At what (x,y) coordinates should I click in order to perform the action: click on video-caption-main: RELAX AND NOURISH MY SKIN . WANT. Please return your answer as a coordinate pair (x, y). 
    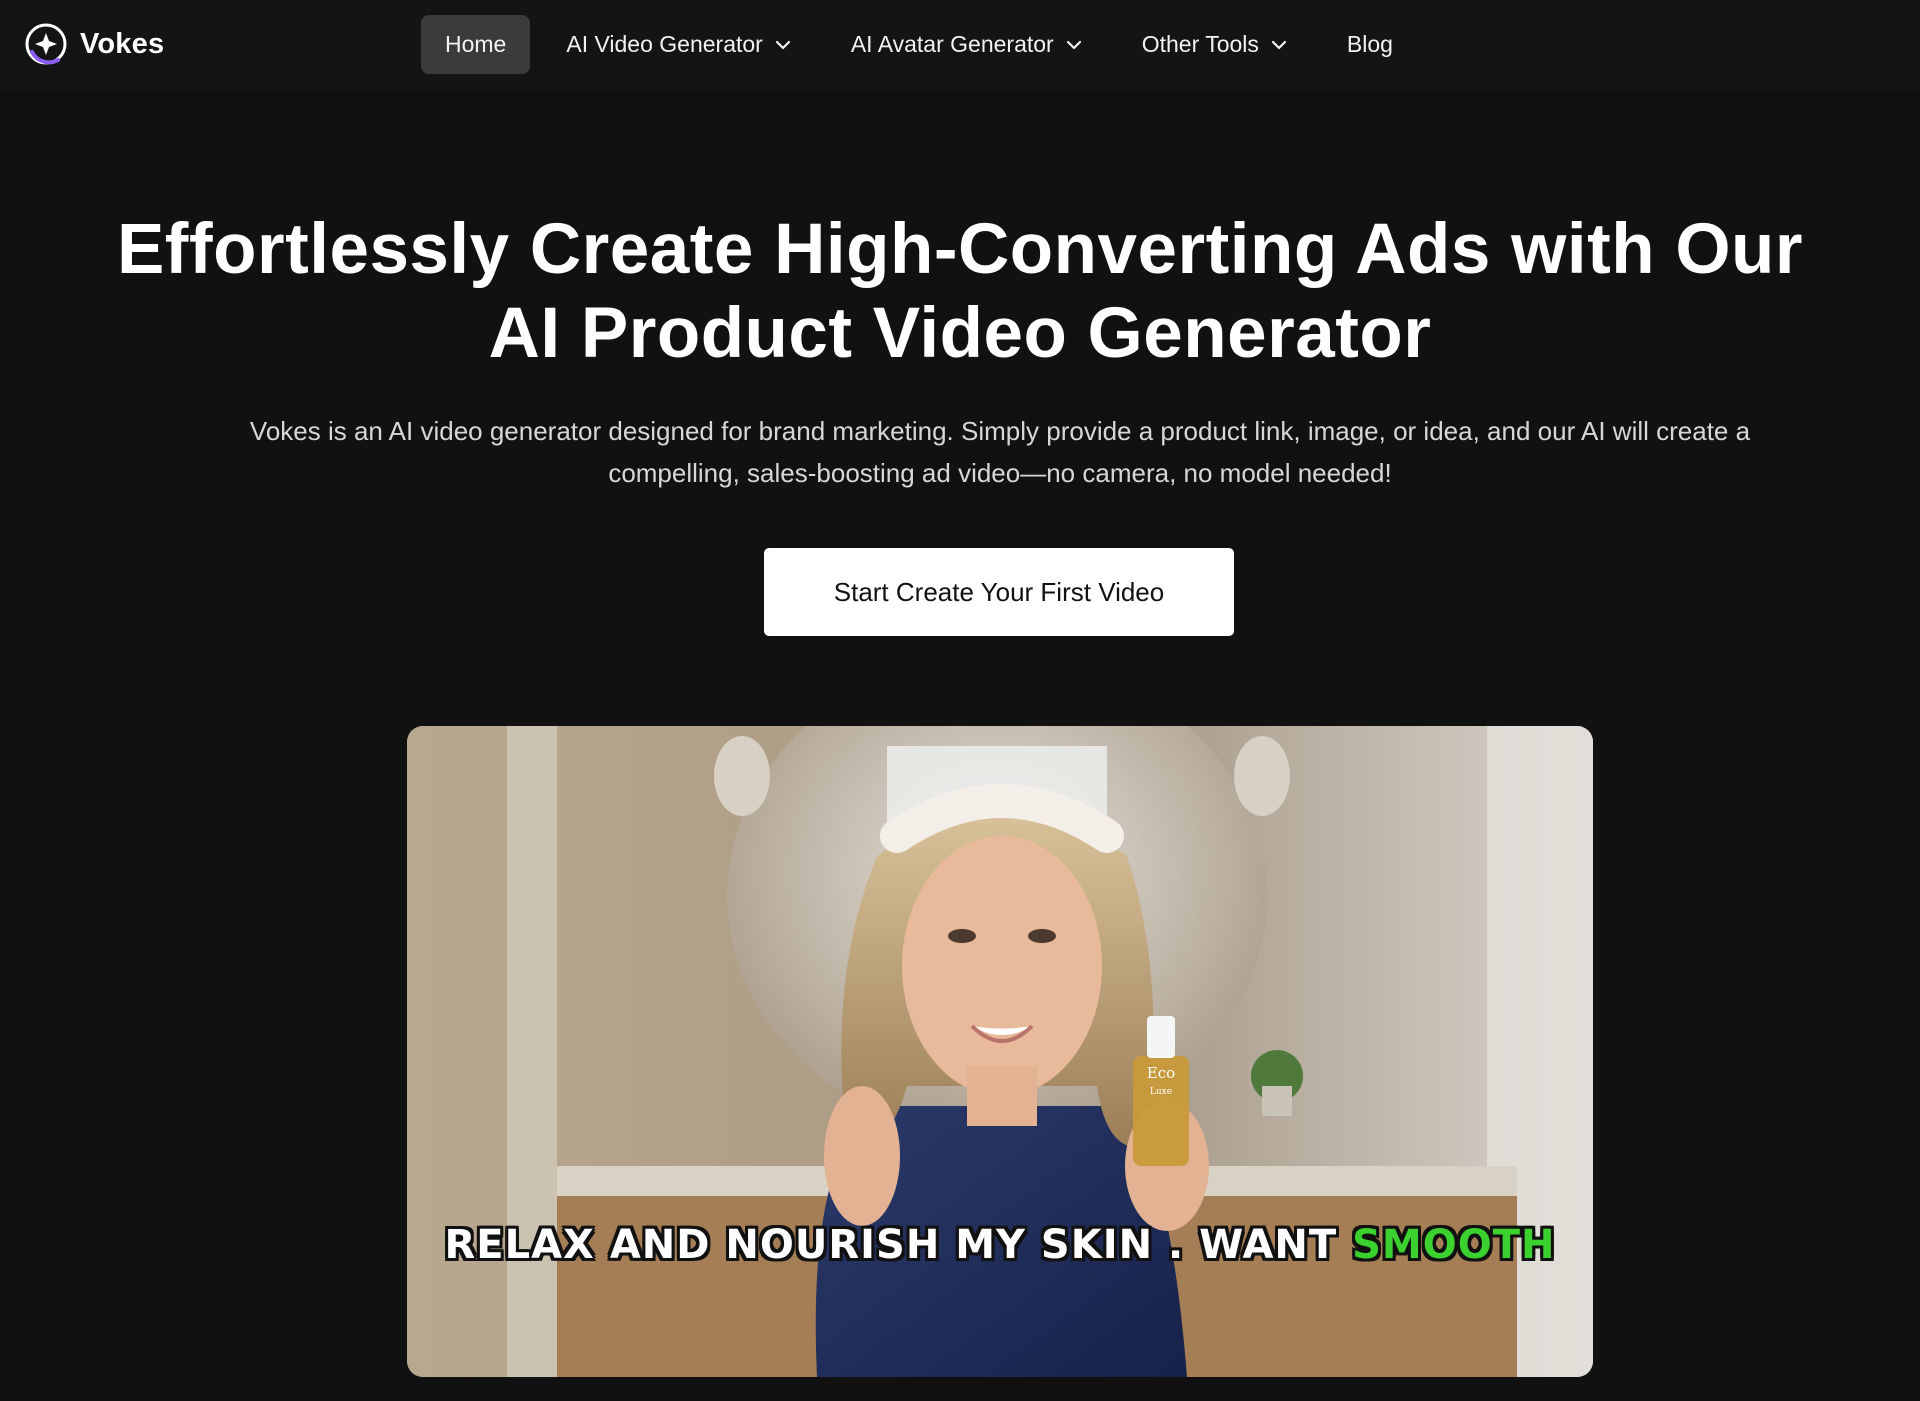
    Looking at the image, I should click on (898, 1245).